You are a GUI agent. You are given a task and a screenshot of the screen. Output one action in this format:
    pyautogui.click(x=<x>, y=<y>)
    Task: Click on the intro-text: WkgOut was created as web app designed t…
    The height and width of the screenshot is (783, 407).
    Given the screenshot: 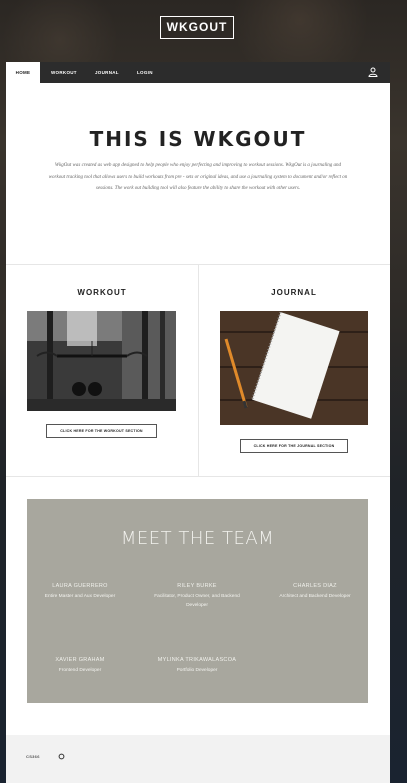 What is the action you would take?
    pyautogui.click(x=198, y=177)
    